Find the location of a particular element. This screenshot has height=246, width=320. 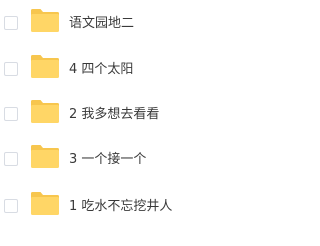

file-name: 2 我多想去看看 is located at coordinates (114, 115).